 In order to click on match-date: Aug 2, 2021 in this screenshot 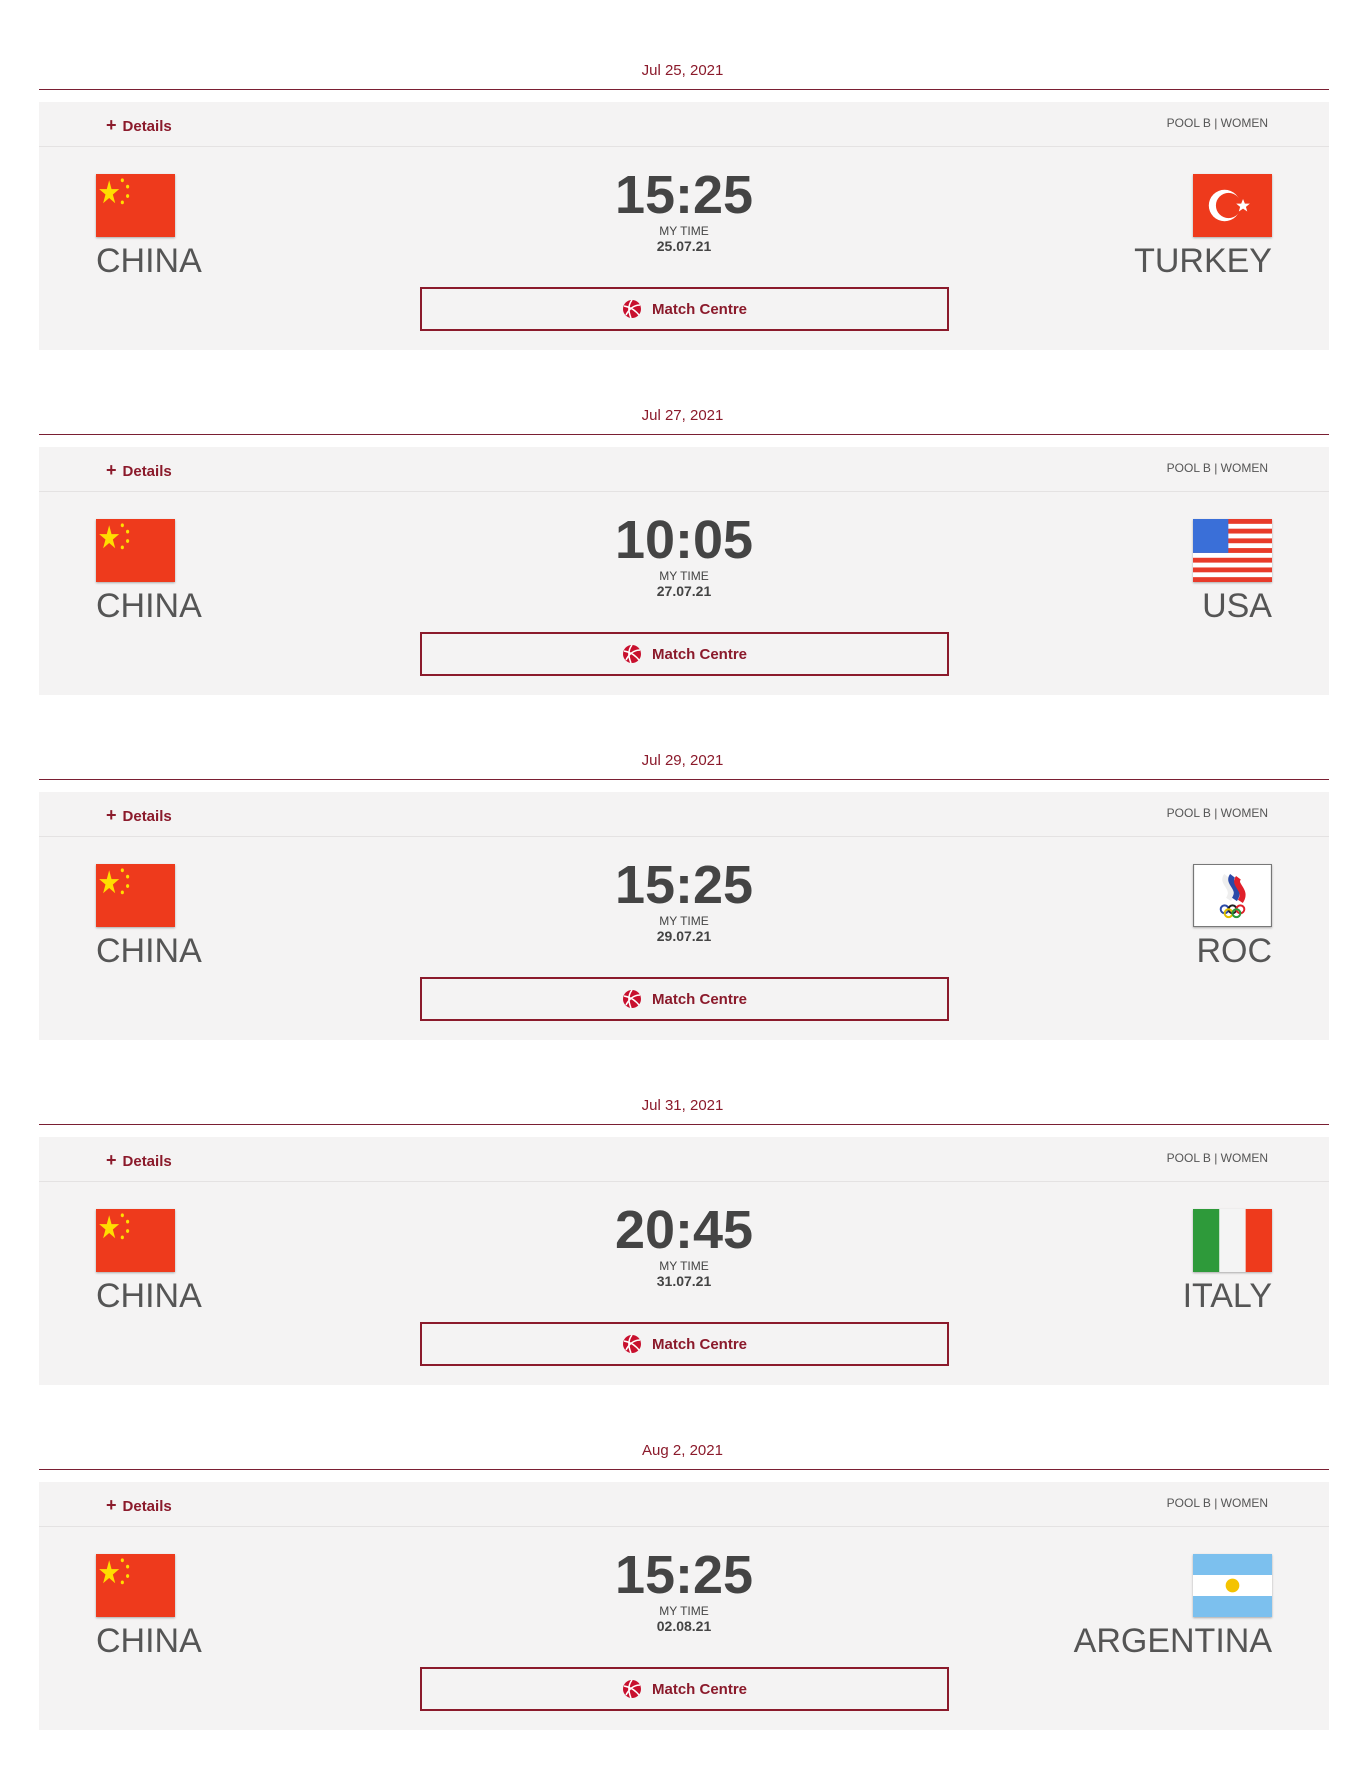, I will do `click(682, 1450)`.